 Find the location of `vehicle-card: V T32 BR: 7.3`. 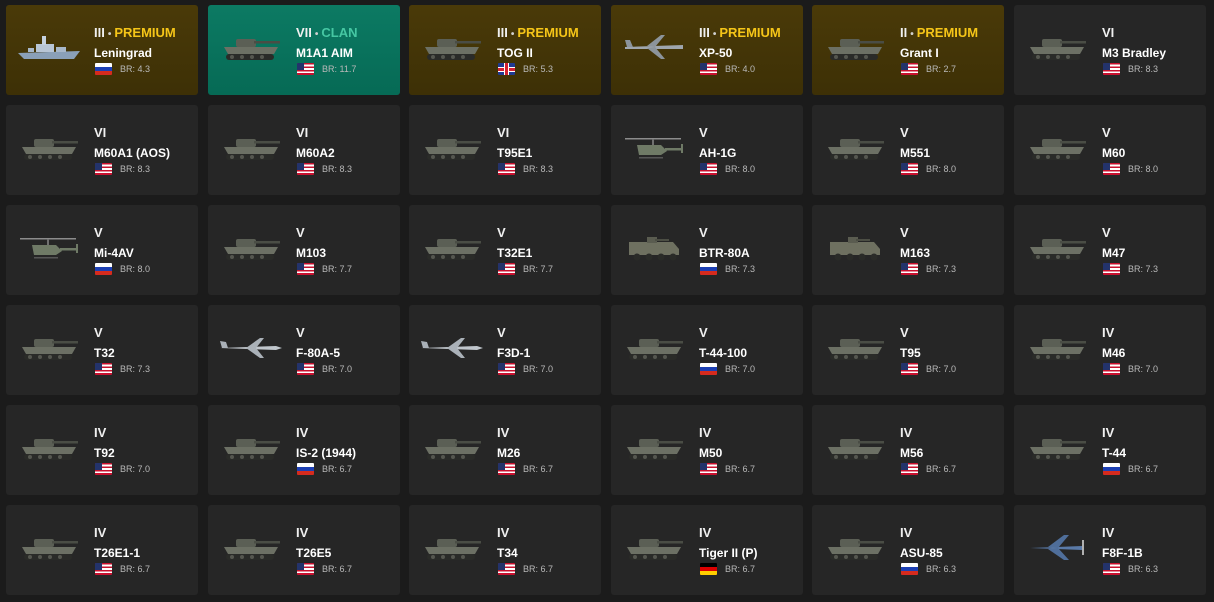

vehicle-card: V T32 BR: 7.3 is located at coordinates (102, 350).